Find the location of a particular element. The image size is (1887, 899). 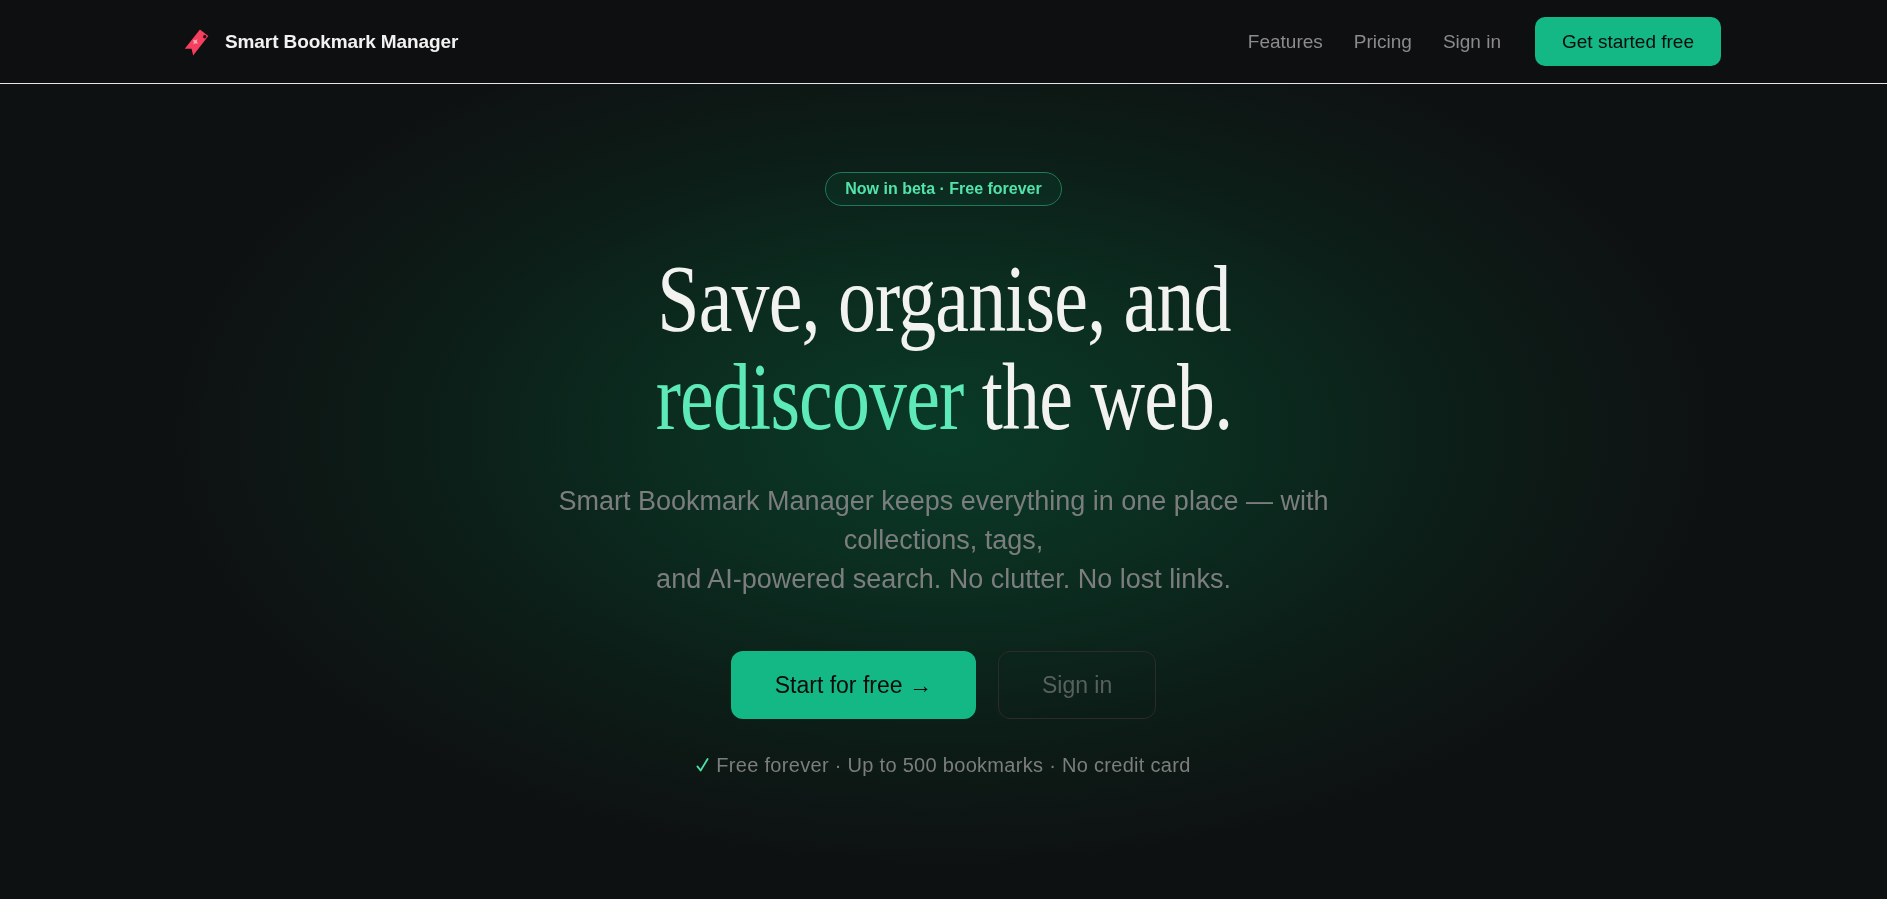

nav-link: Sign in is located at coordinates (1471, 41).